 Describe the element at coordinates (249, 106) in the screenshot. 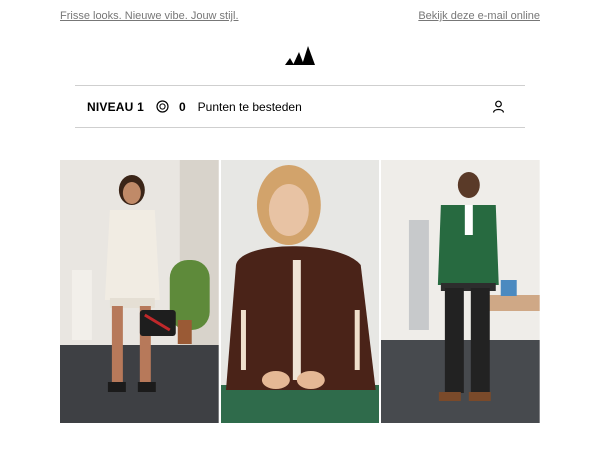

I see `points-label: Punten te besteden` at that location.